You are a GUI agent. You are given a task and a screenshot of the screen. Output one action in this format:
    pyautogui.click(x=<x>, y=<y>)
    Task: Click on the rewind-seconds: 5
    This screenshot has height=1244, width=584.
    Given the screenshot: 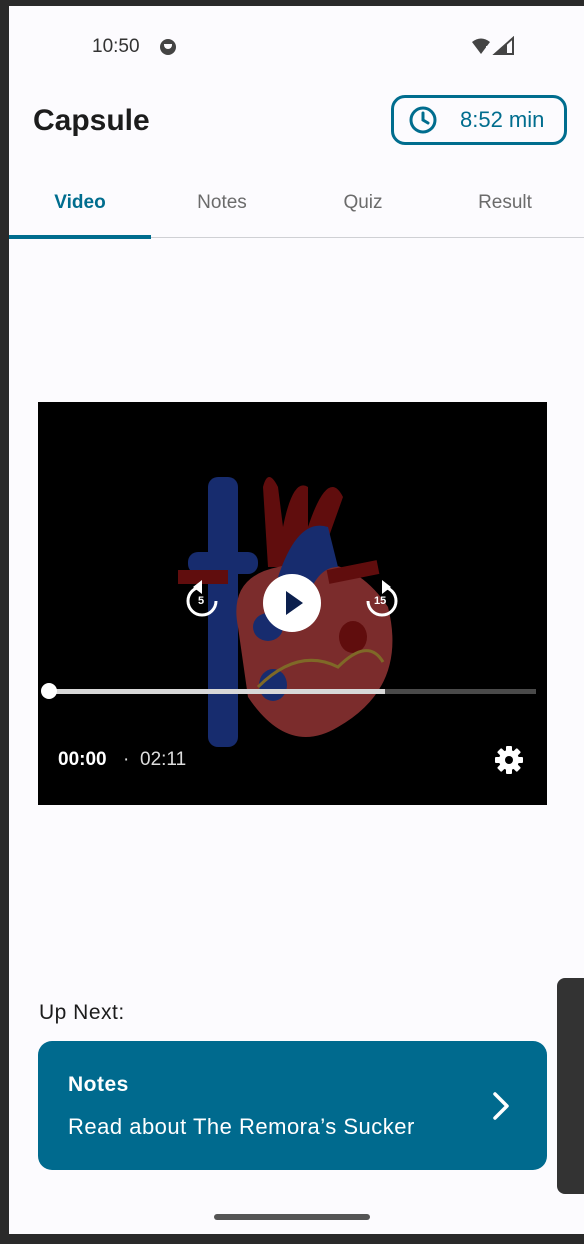 What is the action you would take?
    pyautogui.click(x=201, y=601)
    